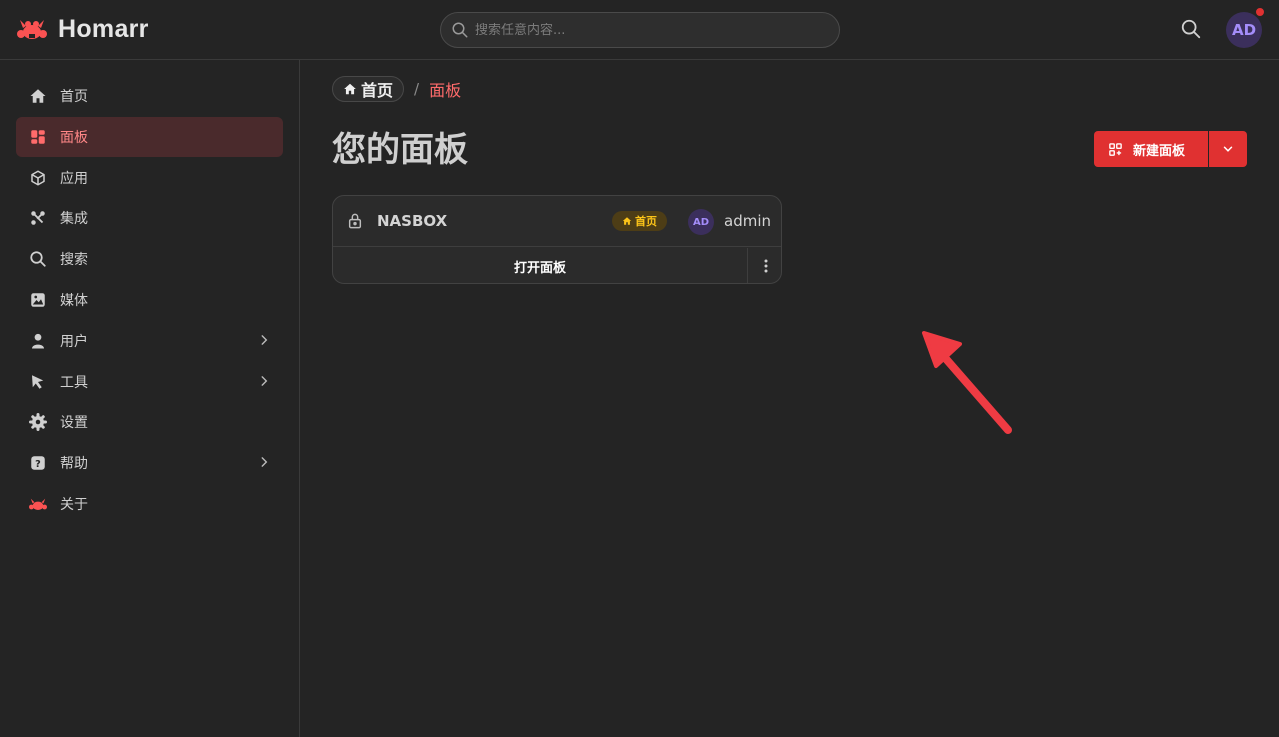 This screenshot has height=737, width=1279. What do you see at coordinates (355, 223) in the screenshot?
I see `lock-icon` at bounding box center [355, 223].